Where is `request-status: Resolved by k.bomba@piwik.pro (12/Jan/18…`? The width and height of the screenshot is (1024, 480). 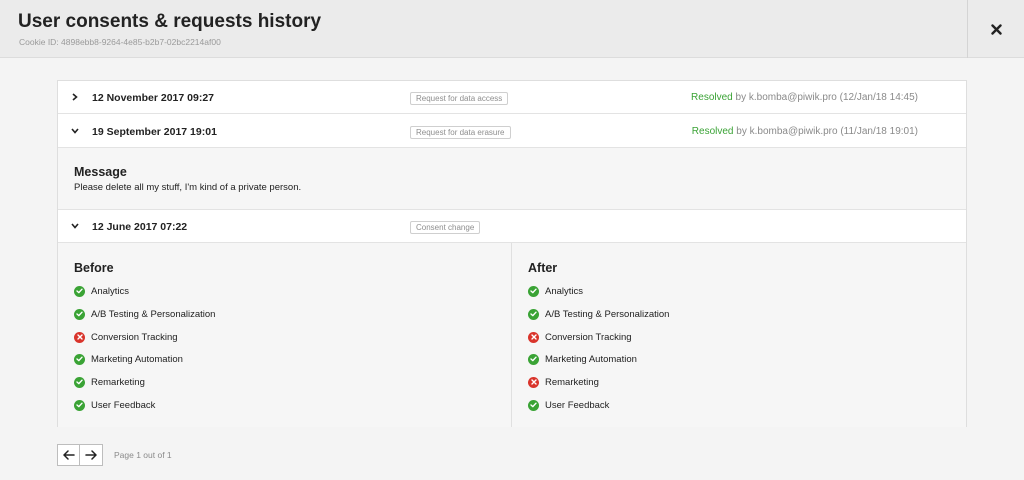
request-status: Resolved by k.bomba@piwik.pro (12/Jan/18… is located at coordinates (804, 97).